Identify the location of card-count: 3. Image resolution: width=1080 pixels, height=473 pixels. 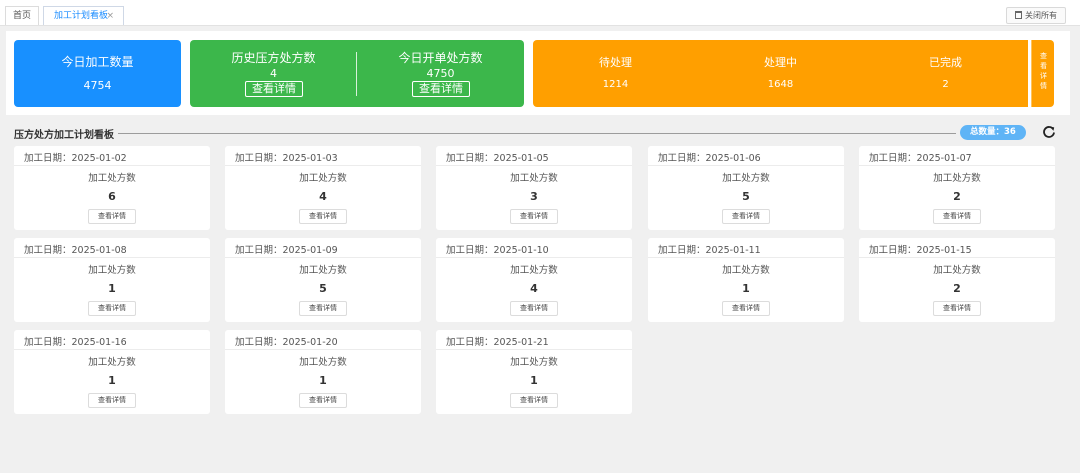
(534, 196).